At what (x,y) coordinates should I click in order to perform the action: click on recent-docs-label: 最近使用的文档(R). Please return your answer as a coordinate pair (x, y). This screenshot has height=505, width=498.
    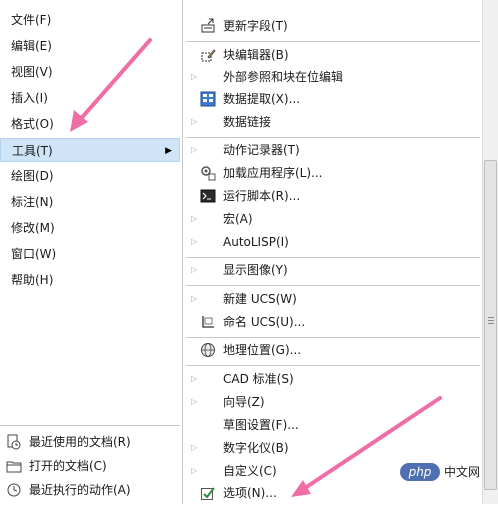
    Looking at the image, I should click on (80, 442).